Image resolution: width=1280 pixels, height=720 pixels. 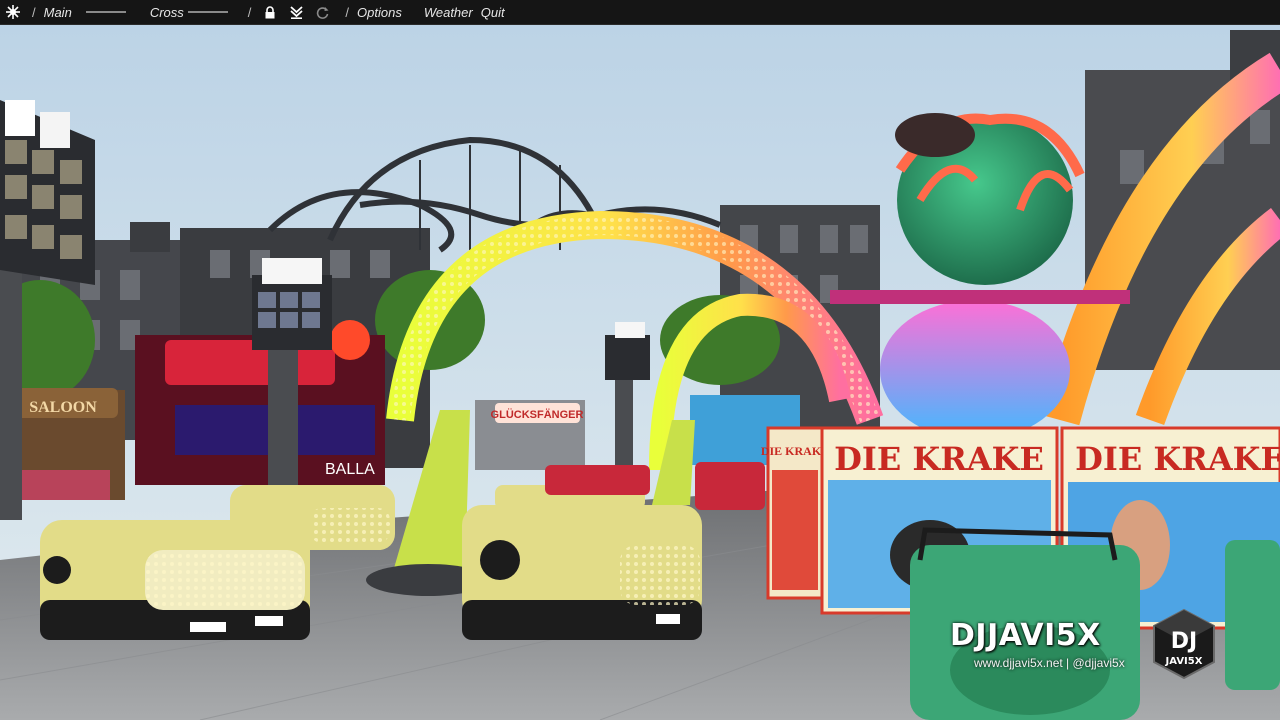 I want to click on booth-sign: BALLA, so click(x=350, y=469).